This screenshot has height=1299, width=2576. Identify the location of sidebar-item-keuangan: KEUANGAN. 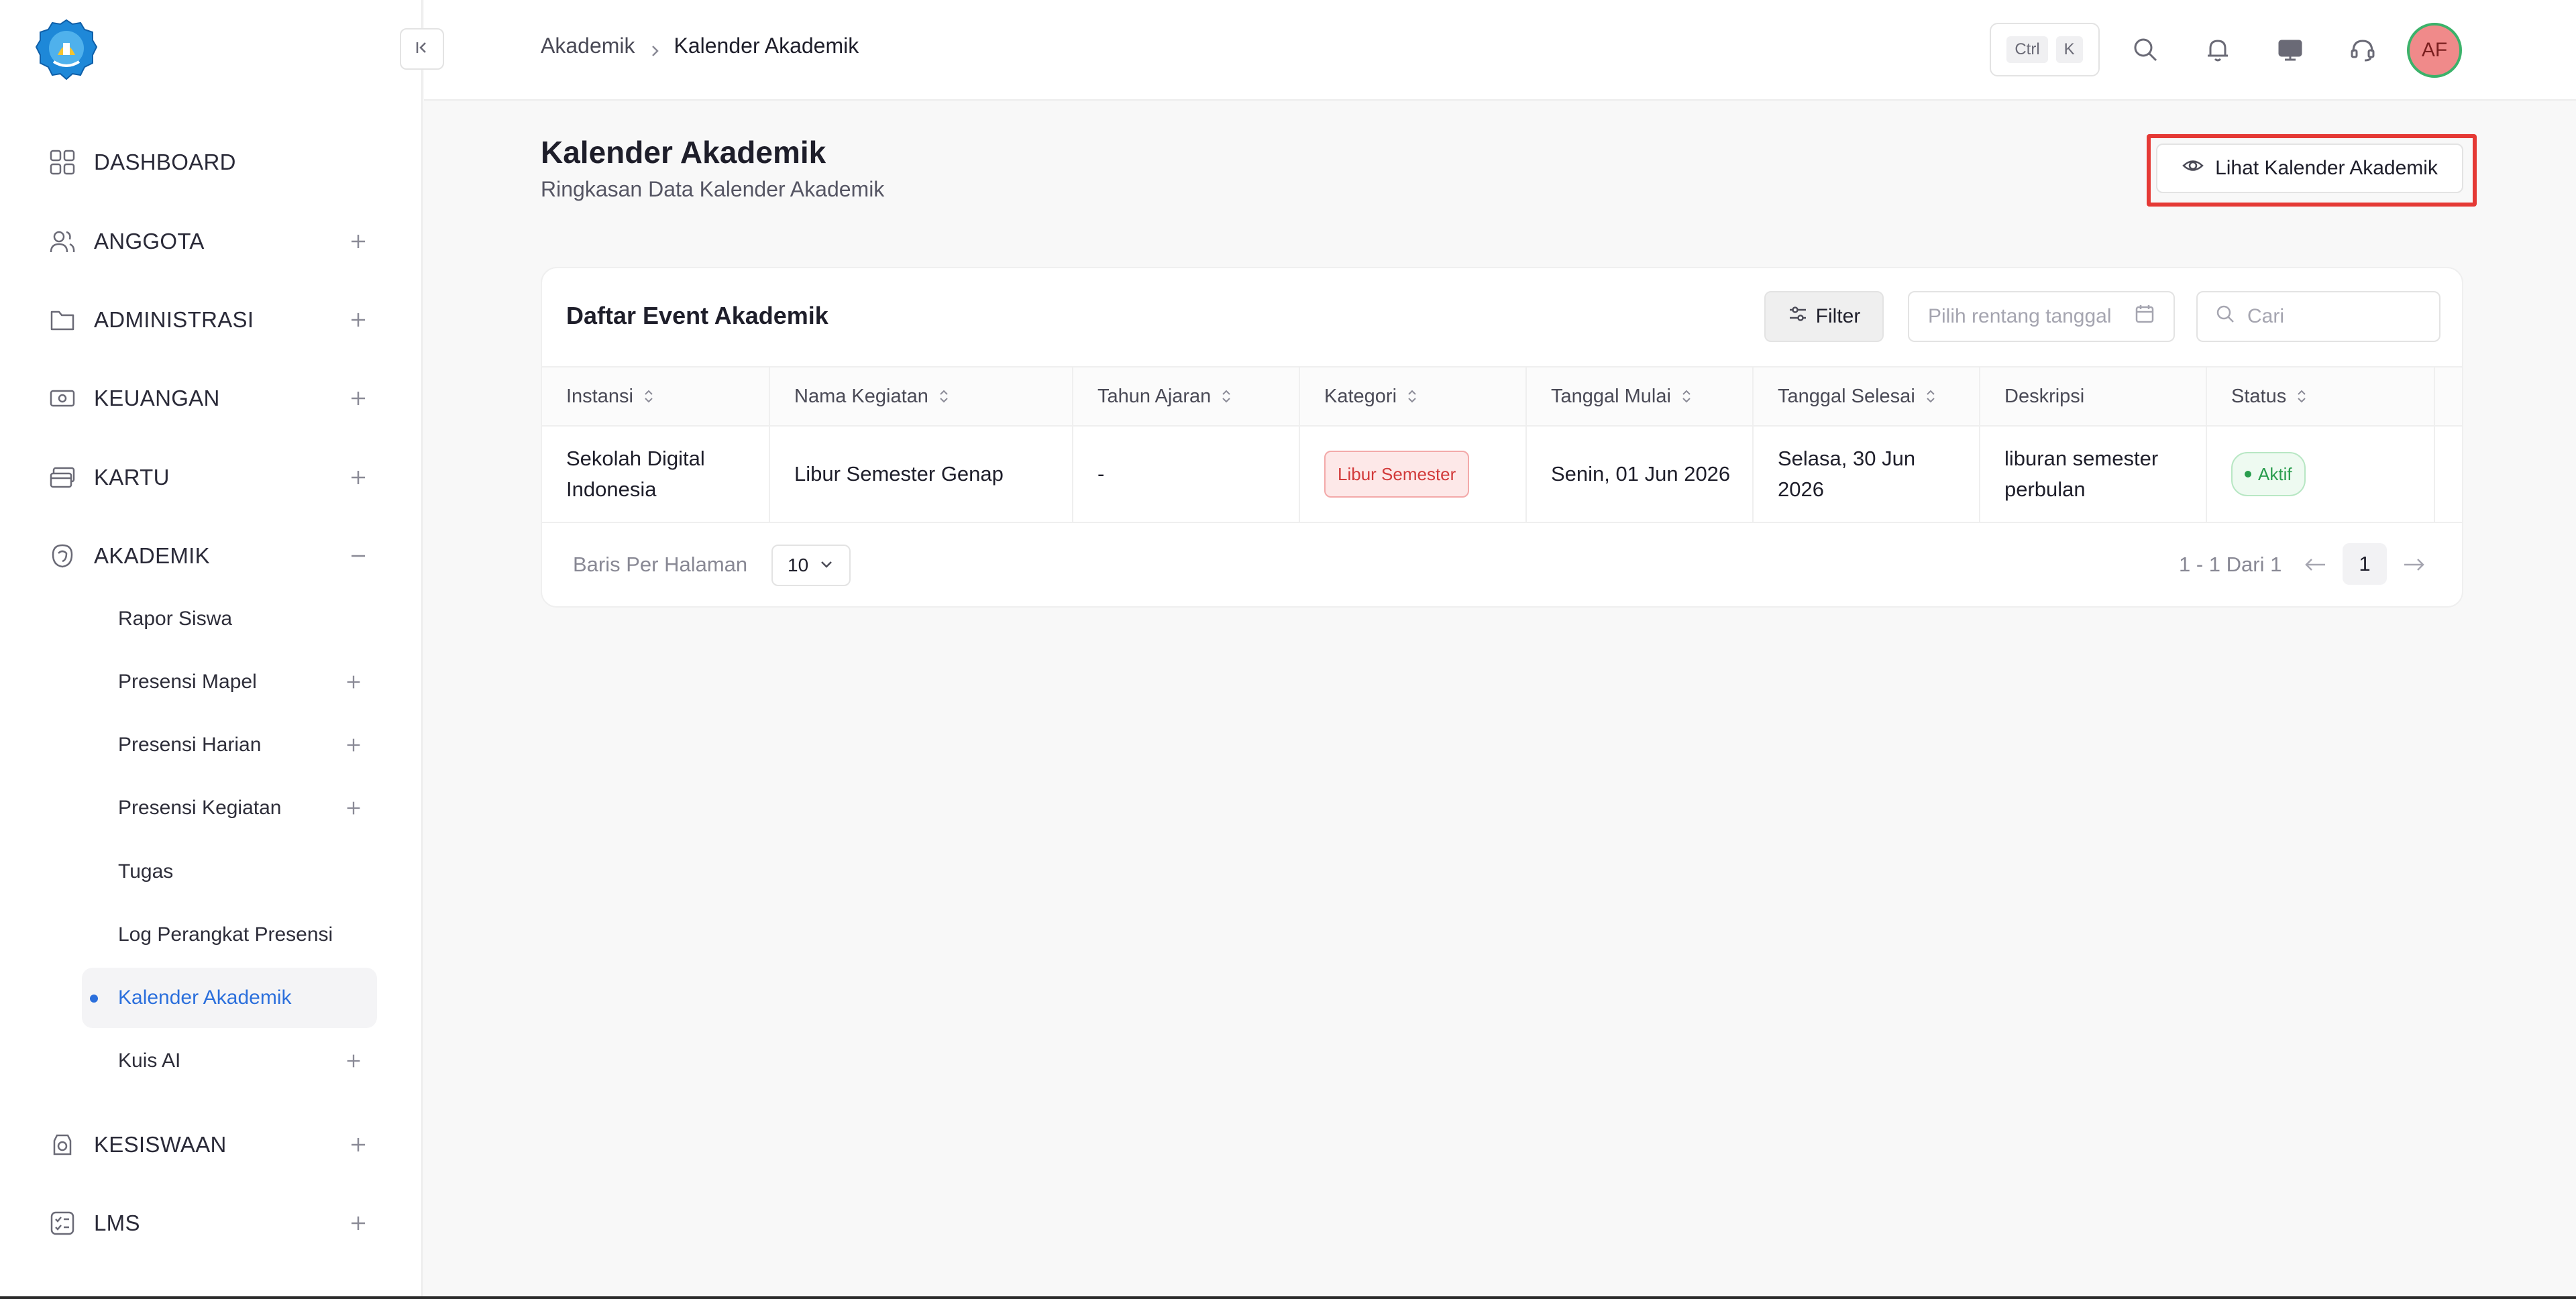
(208, 398).